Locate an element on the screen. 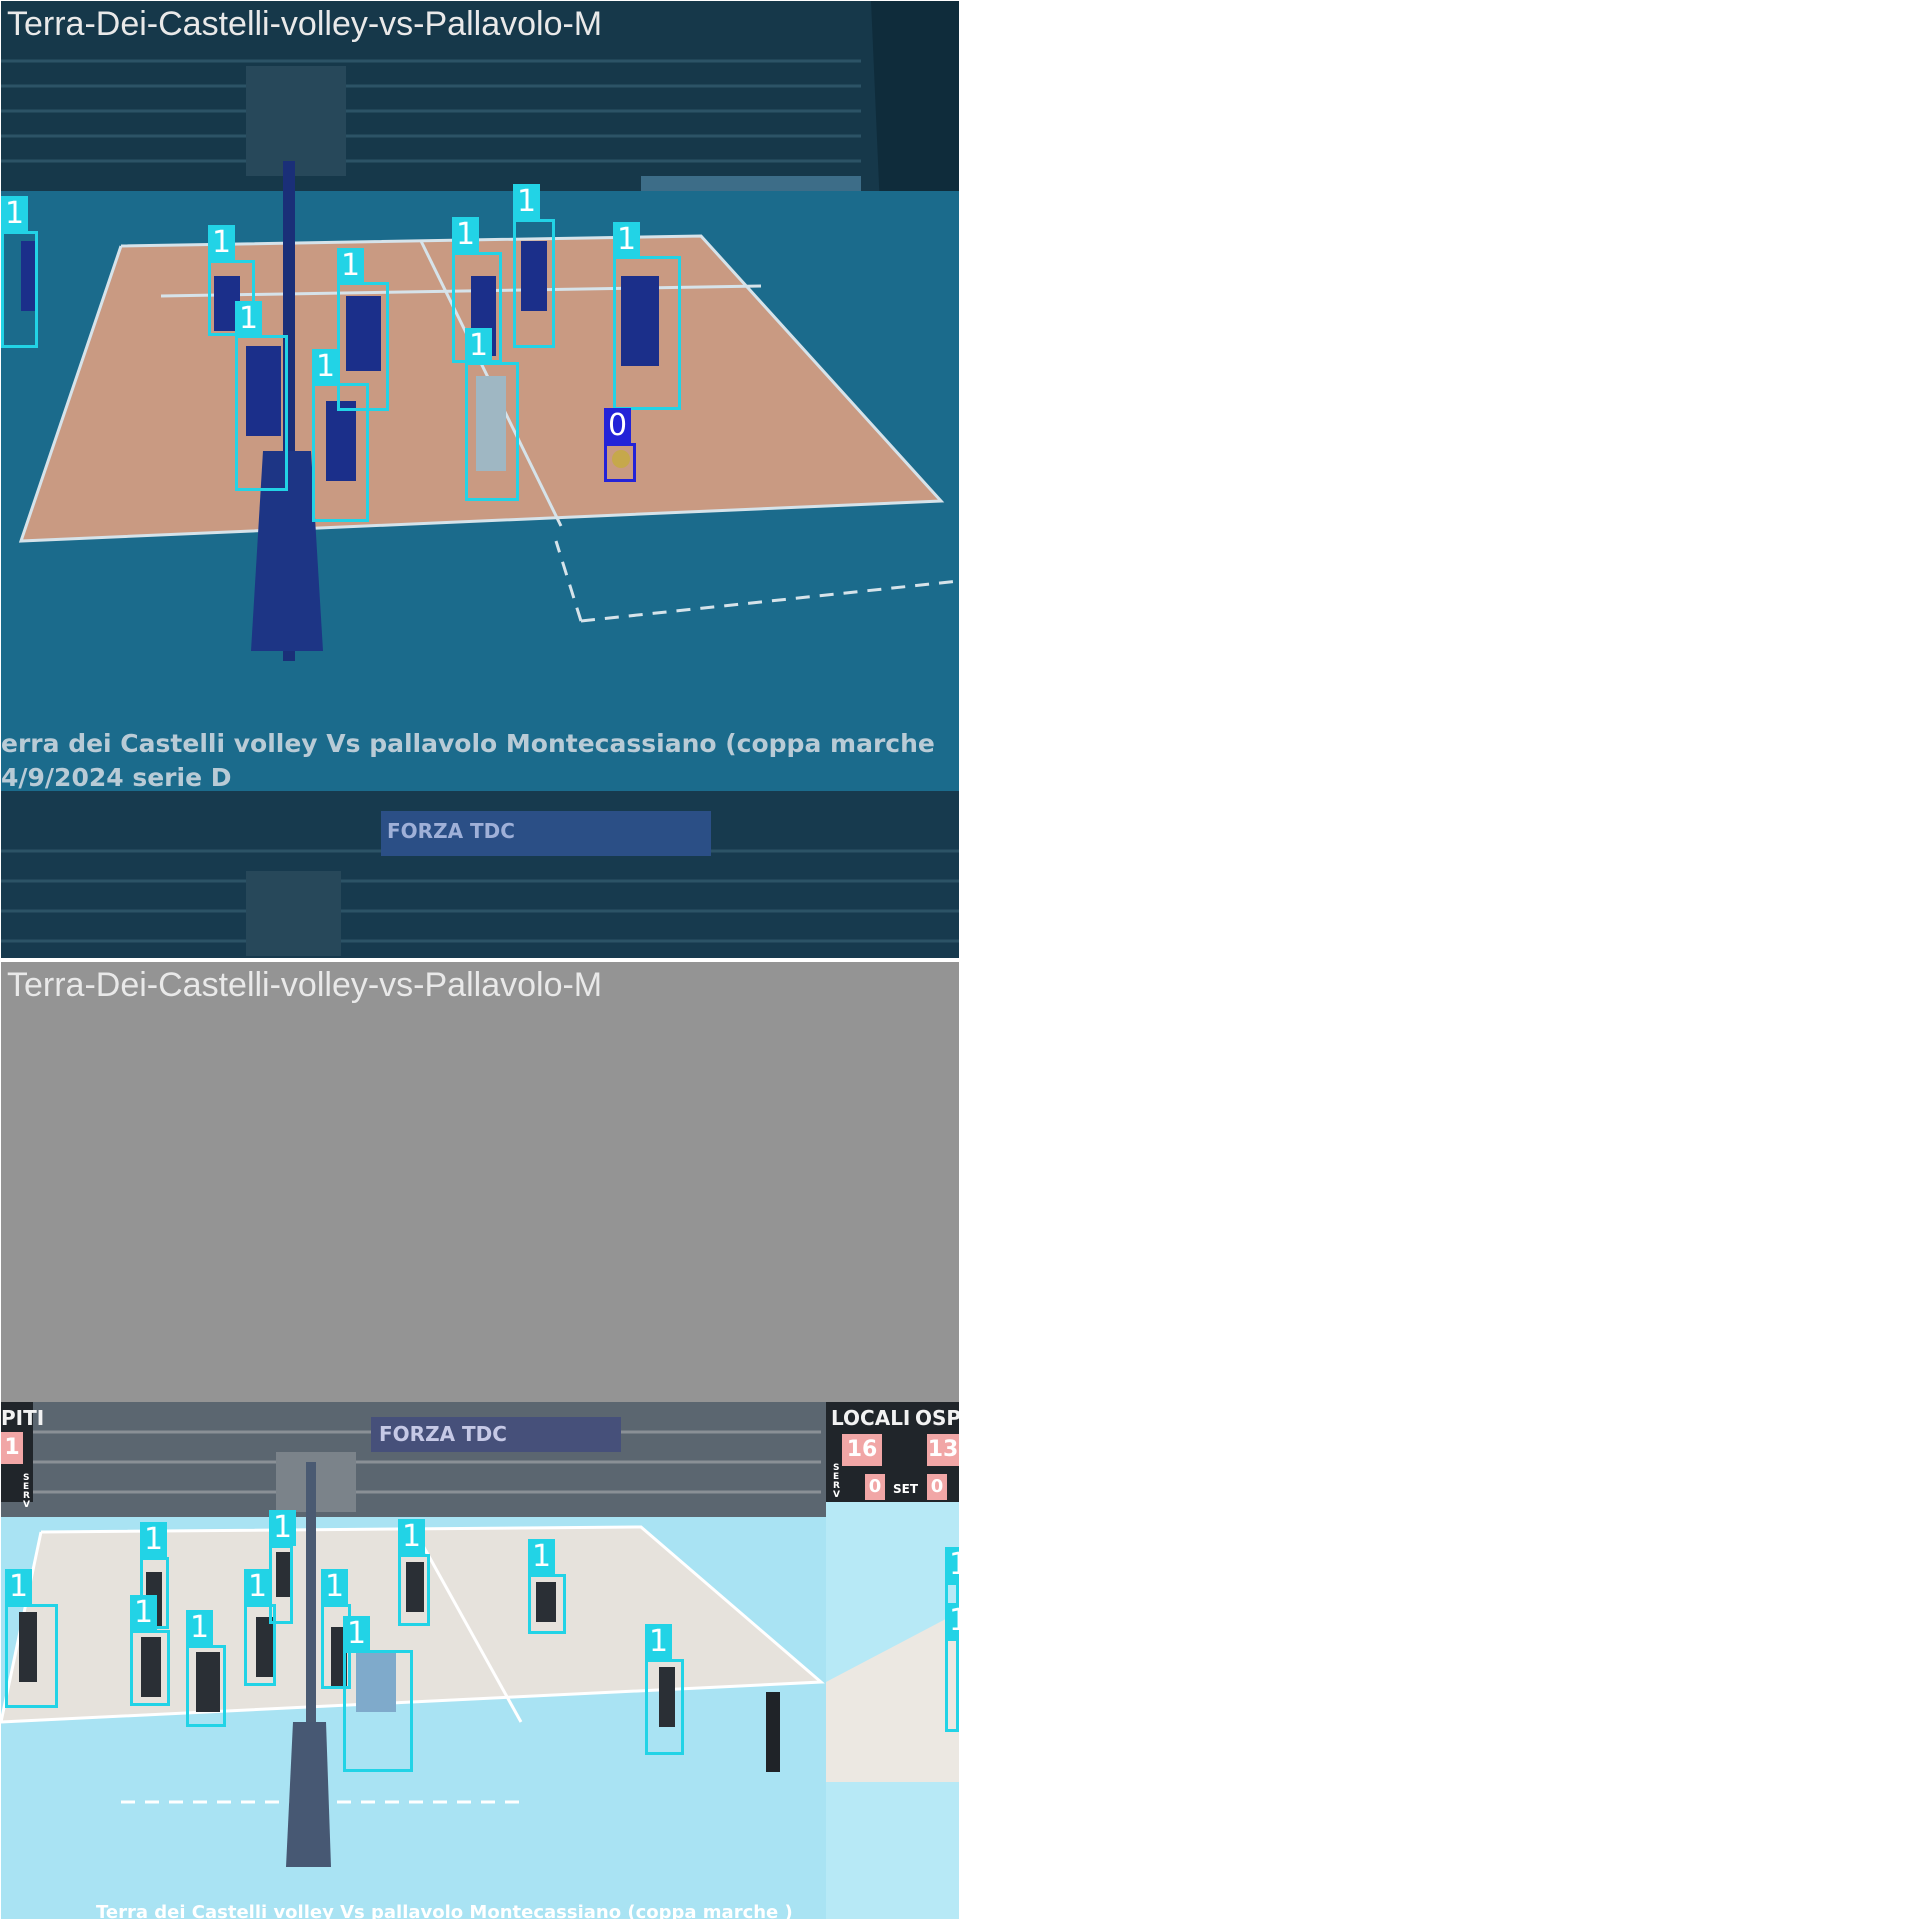 This screenshot has height=1920, width=1920. team-label: PITI is located at coordinates (23, 1418).